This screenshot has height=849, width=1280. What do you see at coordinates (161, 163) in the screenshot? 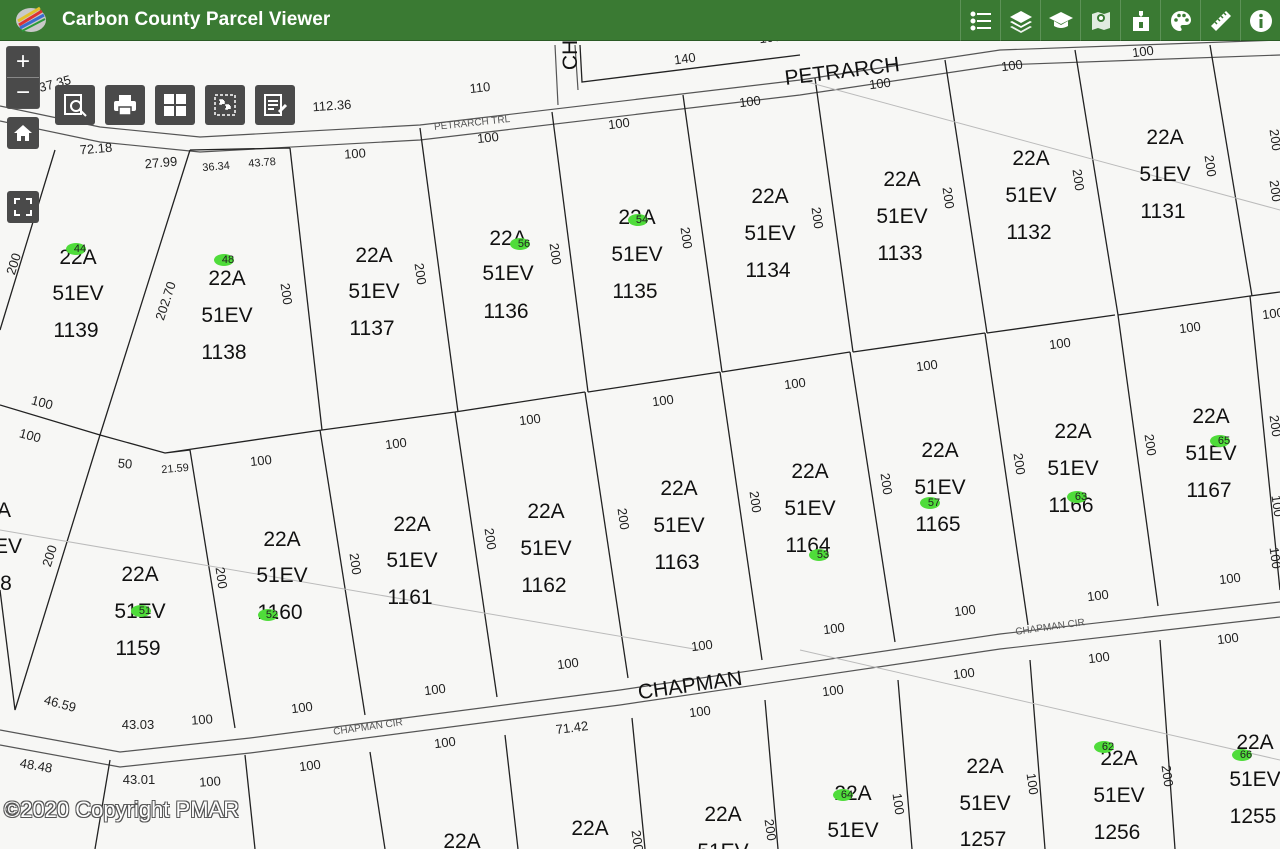
I see `svg-text: 27.99` at bounding box center [161, 163].